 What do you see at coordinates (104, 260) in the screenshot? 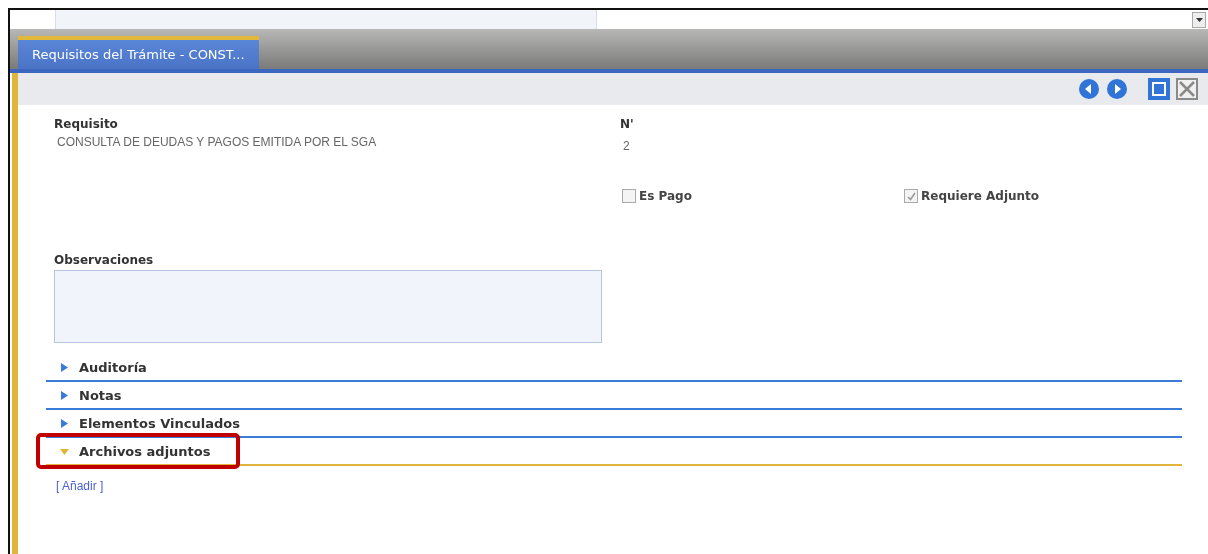
I see `field-label: Observaciones` at bounding box center [104, 260].